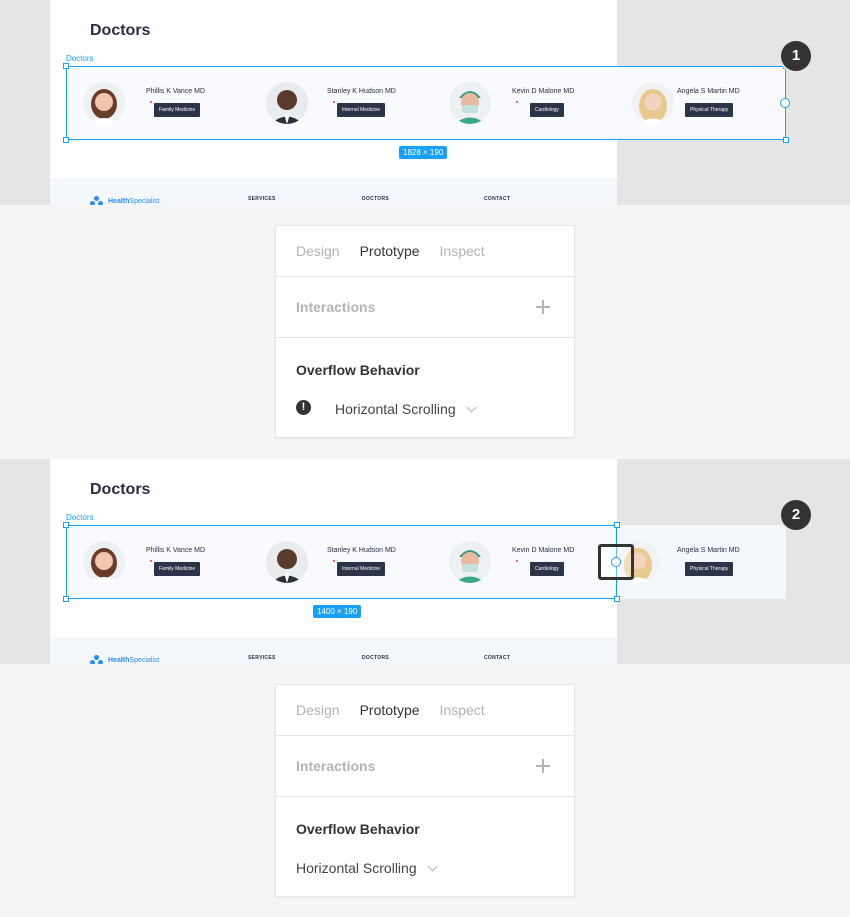  What do you see at coordinates (423, 152) in the screenshot?
I see `dimension-badge: 1828 × 190` at bounding box center [423, 152].